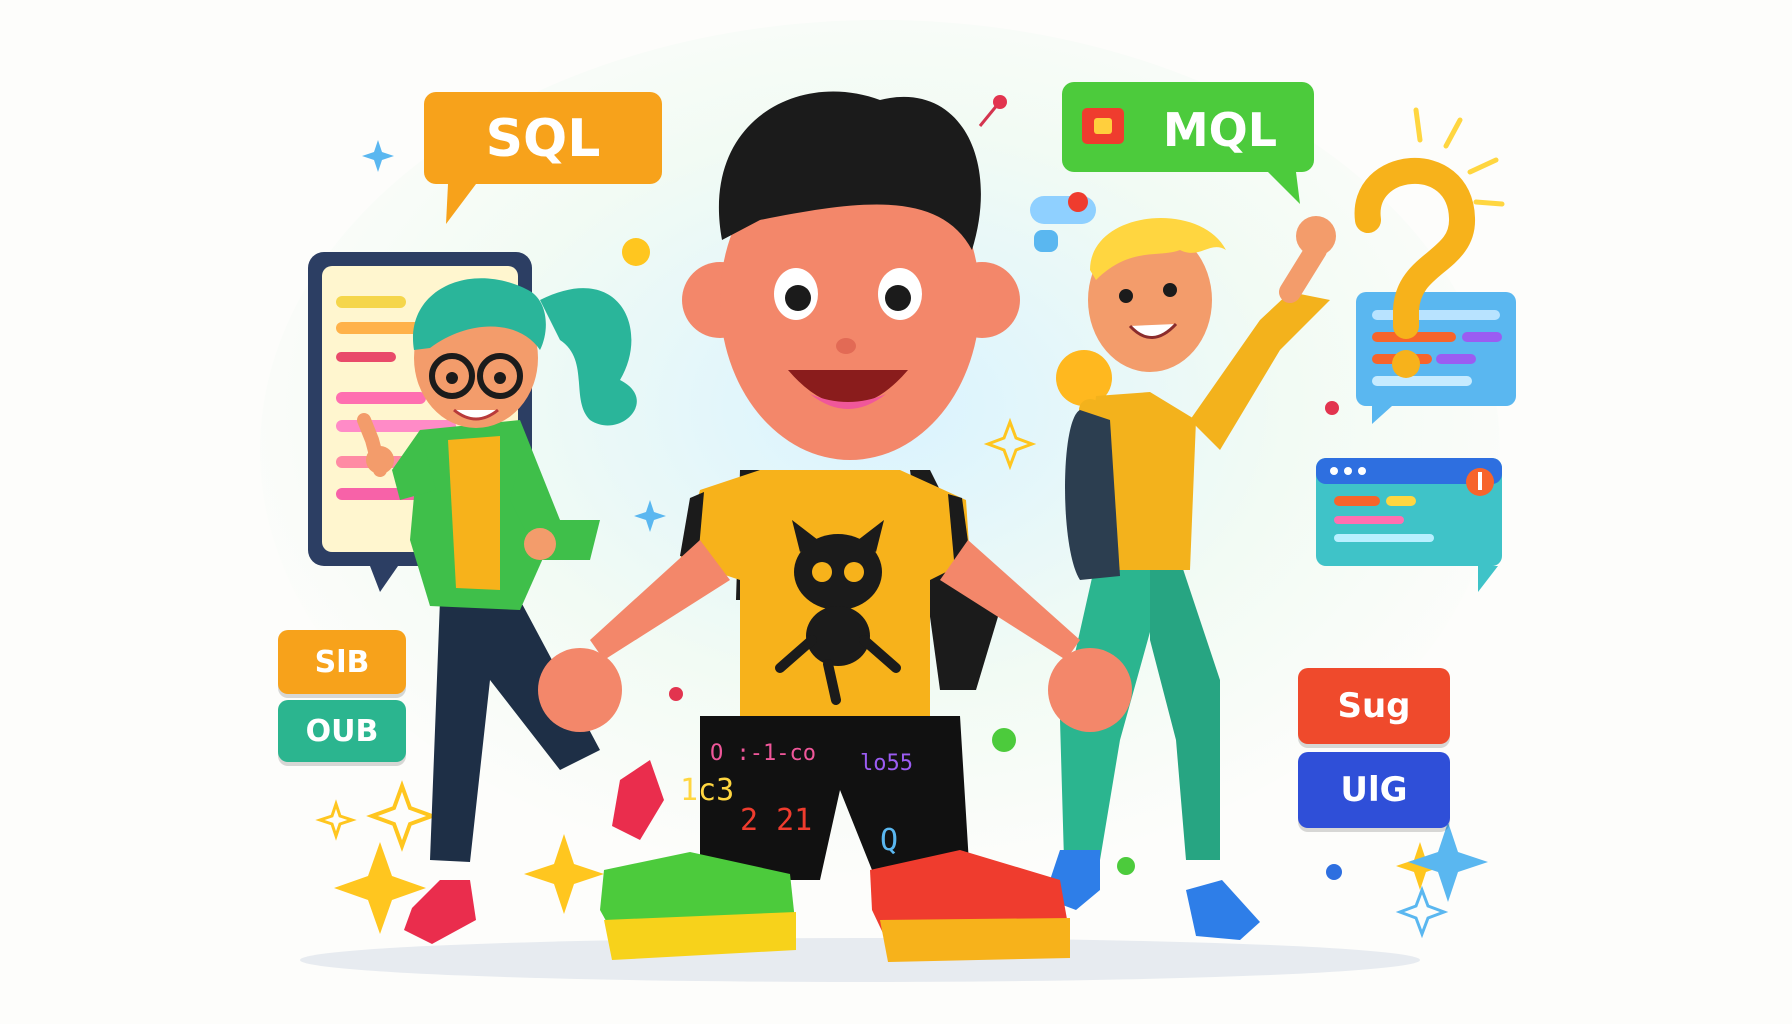 The width and height of the screenshot is (1792, 1024). What do you see at coordinates (1374, 706) in the screenshot?
I see `tag-sug: Sug` at bounding box center [1374, 706].